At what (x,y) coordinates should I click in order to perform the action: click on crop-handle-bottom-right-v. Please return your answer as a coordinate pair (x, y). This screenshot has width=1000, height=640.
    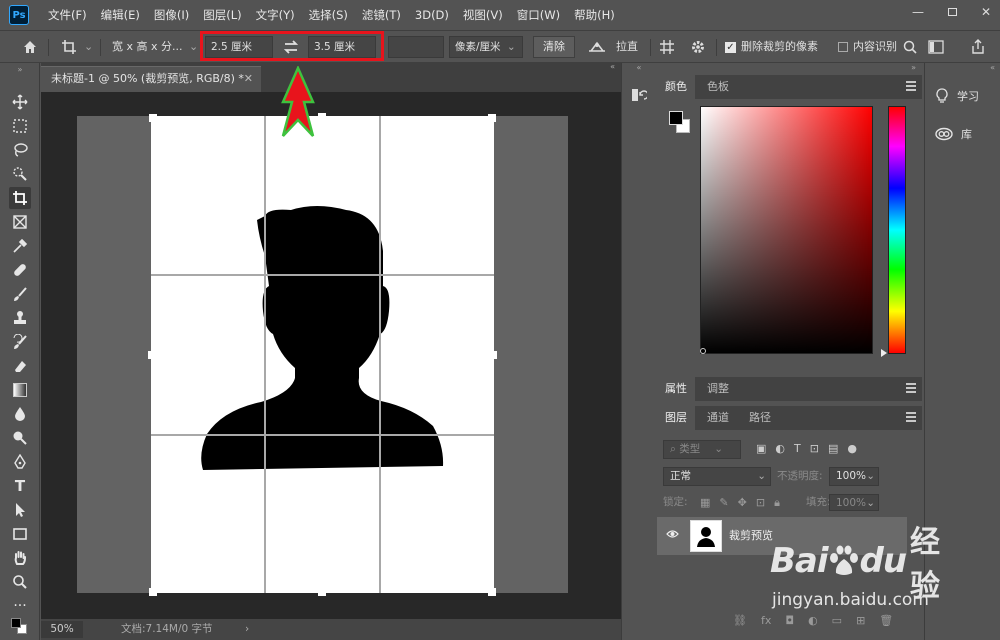
    Looking at the image, I should click on (494, 592).